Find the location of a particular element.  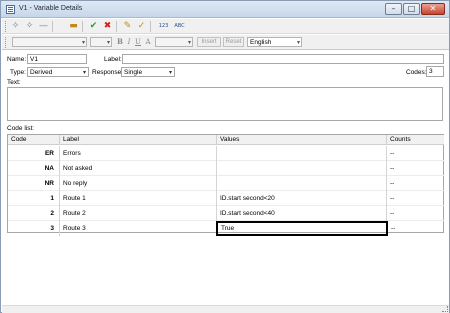

minimize-button: – is located at coordinates (393, 9).